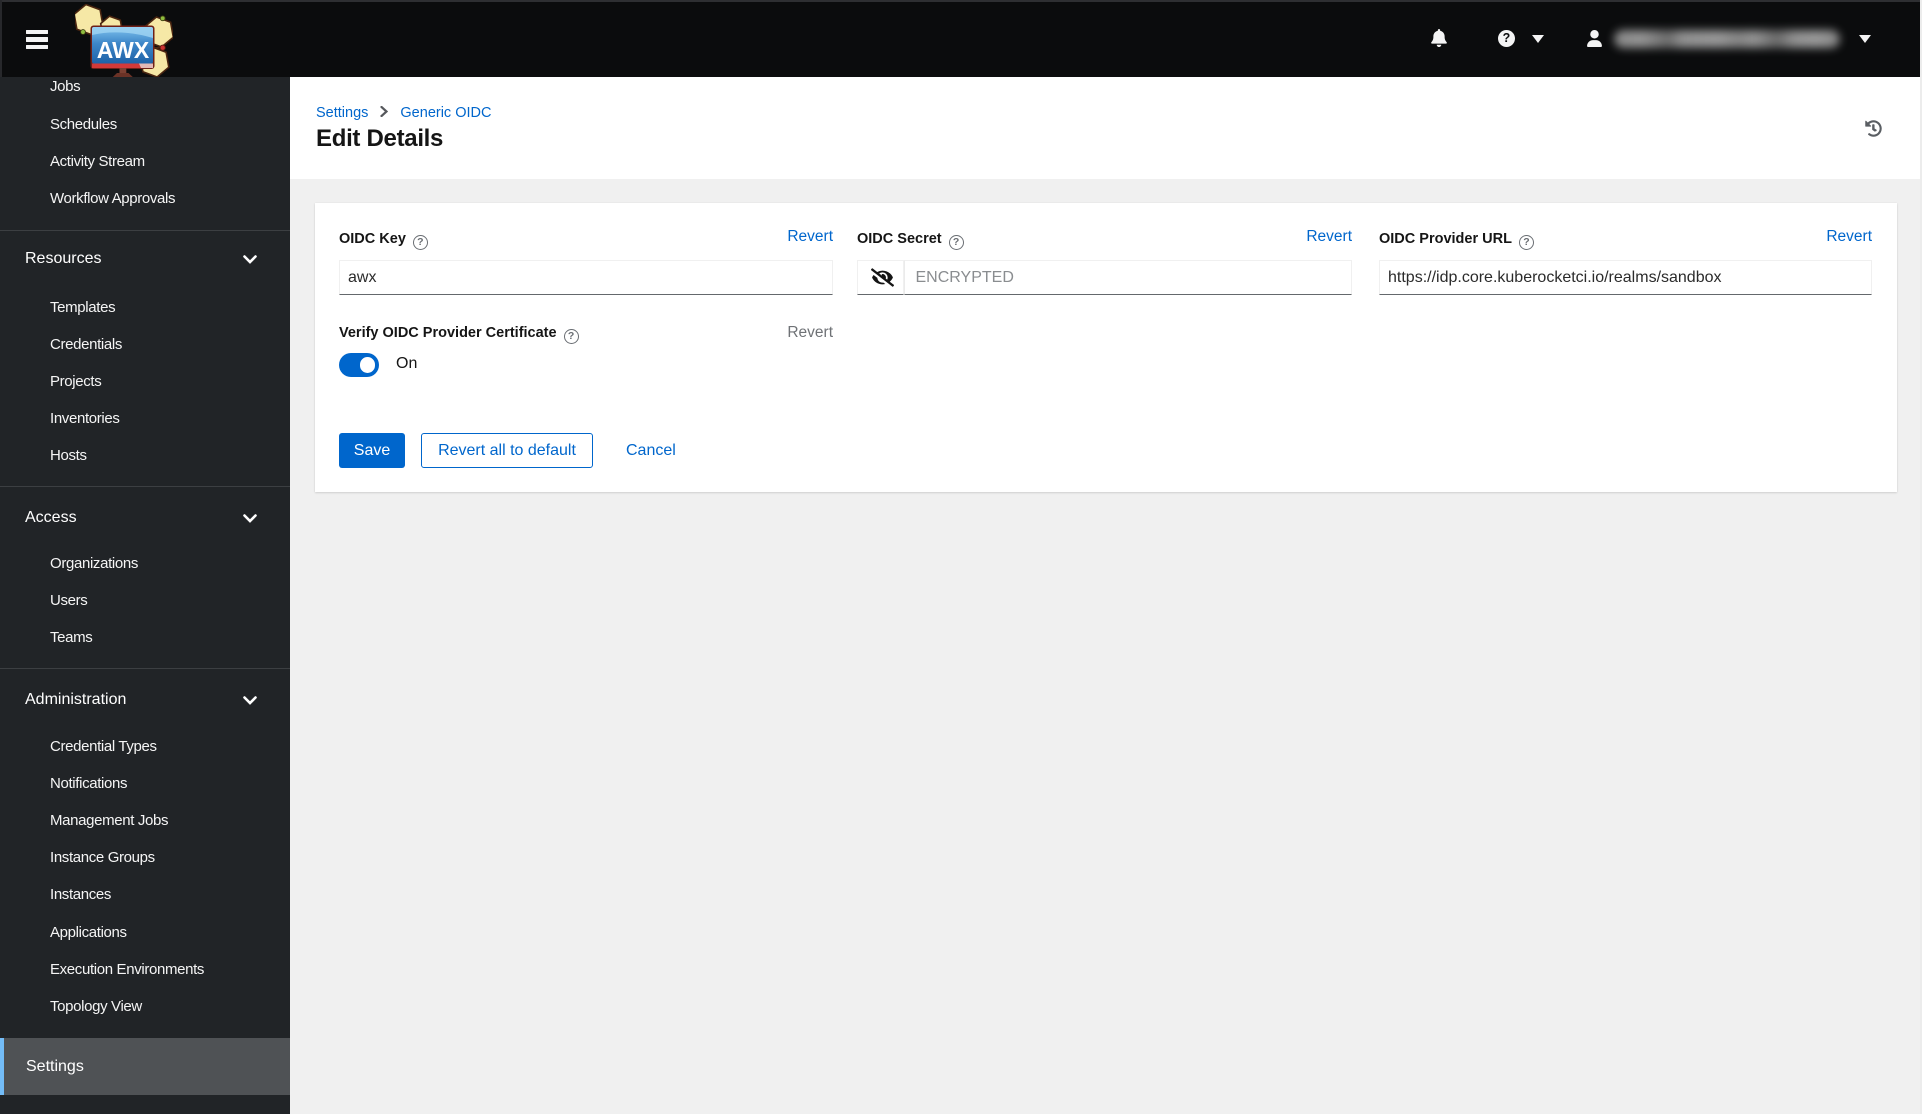 The image size is (1922, 1114). Describe the element at coordinates (123, 50) in the screenshot. I see `svg-text: AWX` at that location.